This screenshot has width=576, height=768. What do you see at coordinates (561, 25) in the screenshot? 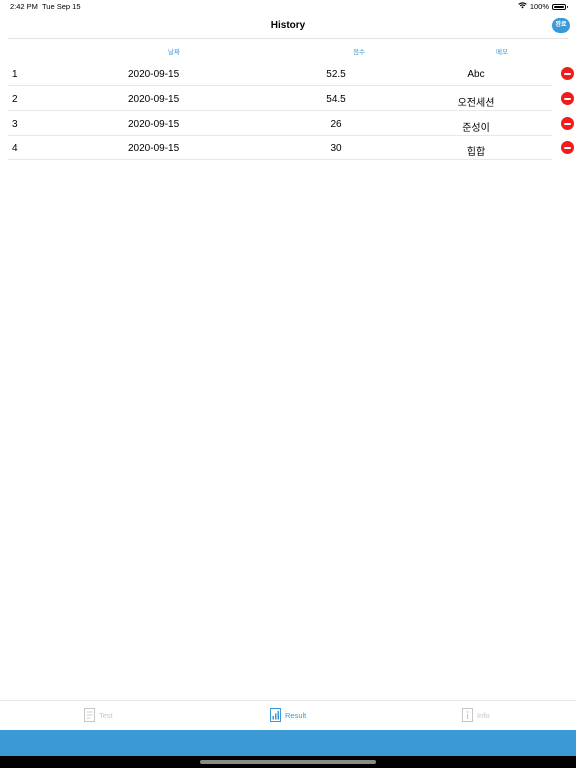
I see `done-button: 완료` at bounding box center [561, 25].